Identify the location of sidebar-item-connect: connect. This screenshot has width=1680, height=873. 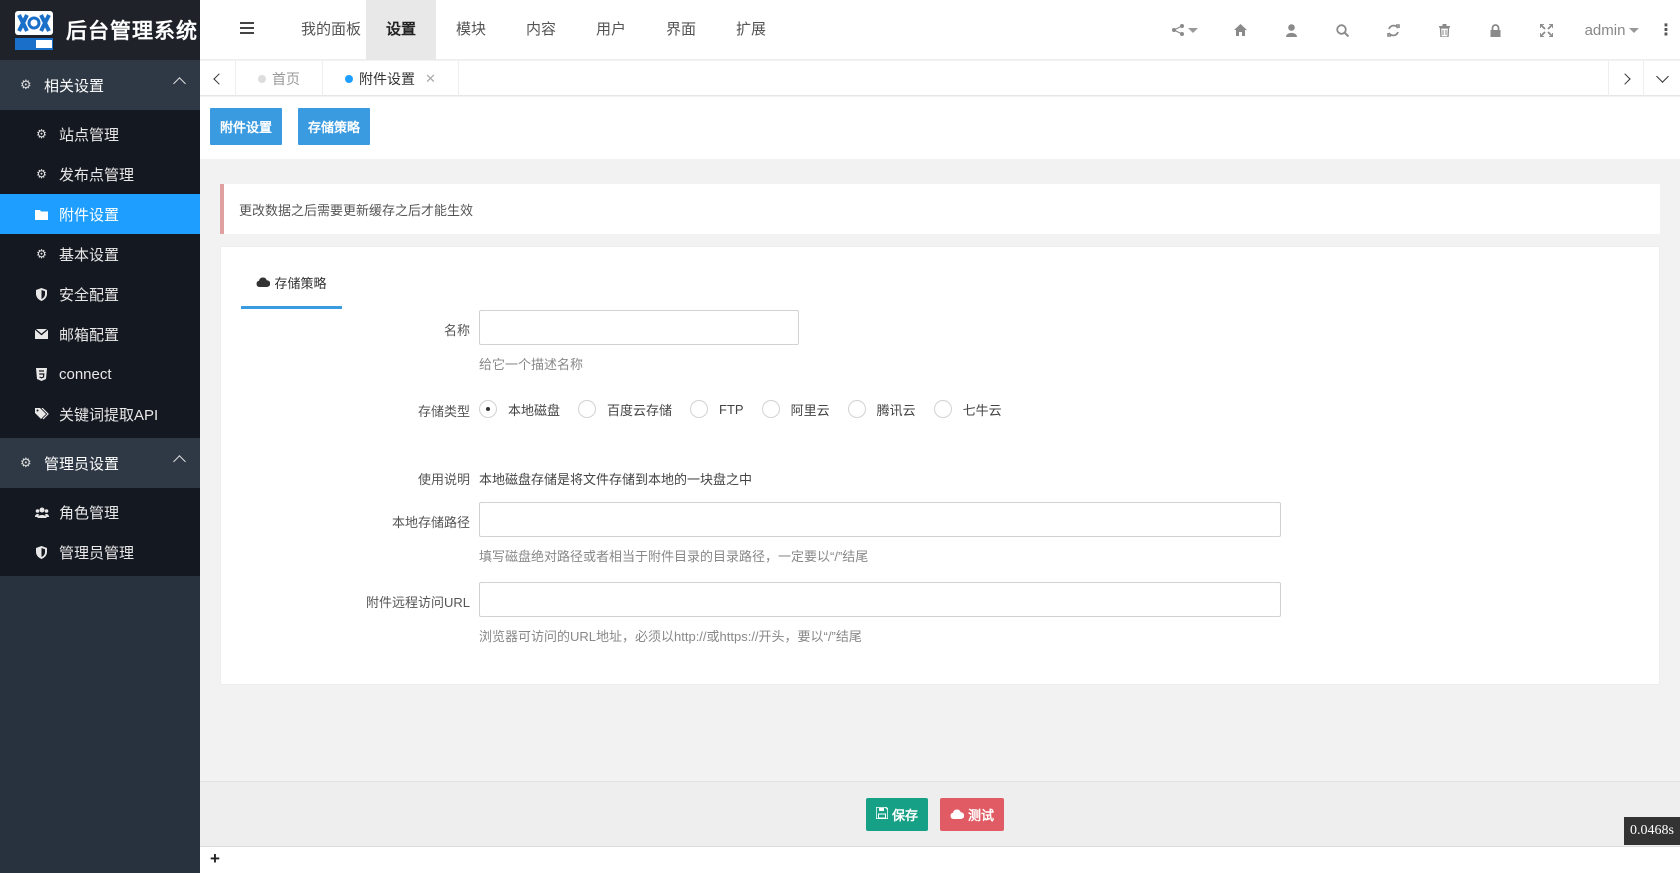
(100, 374).